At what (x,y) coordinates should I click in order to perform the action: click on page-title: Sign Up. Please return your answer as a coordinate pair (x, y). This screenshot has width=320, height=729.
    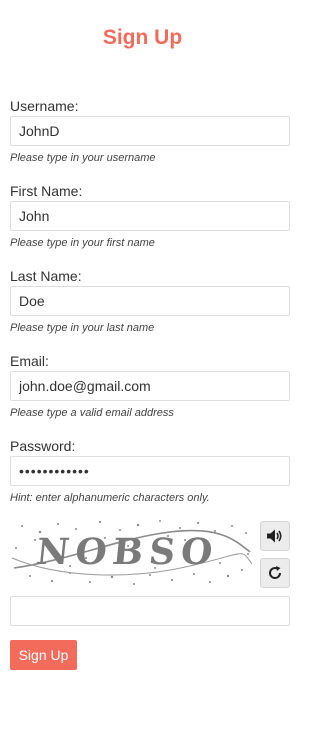
    Looking at the image, I should click on (142, 37).